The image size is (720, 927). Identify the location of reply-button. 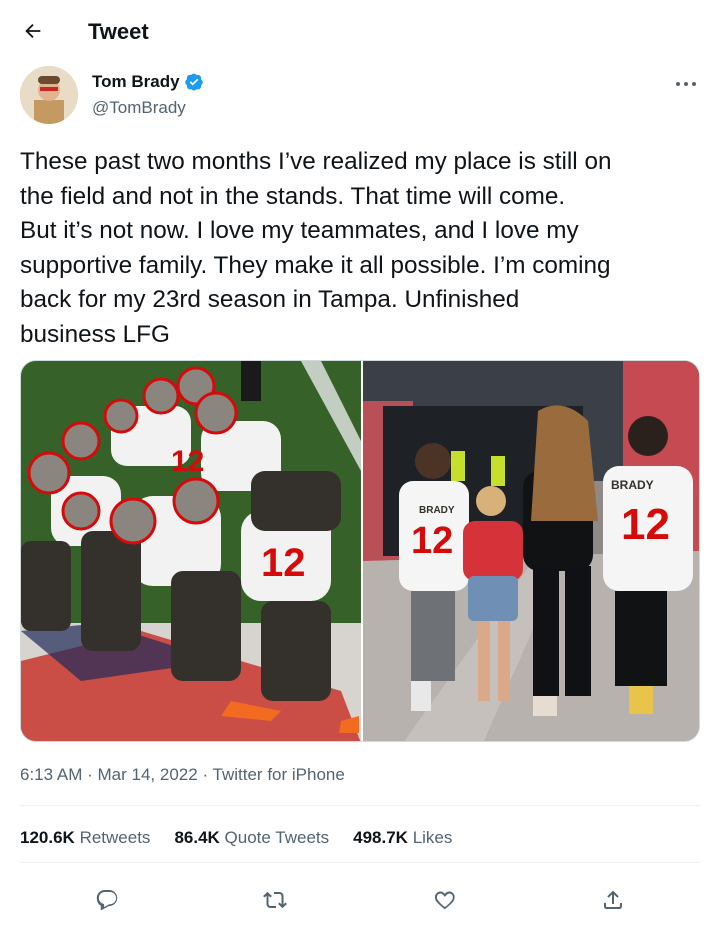
(107, 900).